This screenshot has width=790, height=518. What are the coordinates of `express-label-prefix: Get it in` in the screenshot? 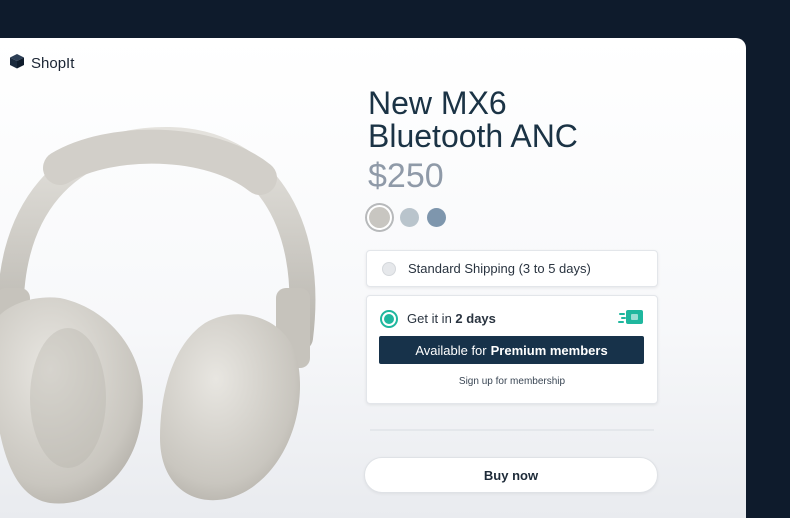 It's located at (429, 318).